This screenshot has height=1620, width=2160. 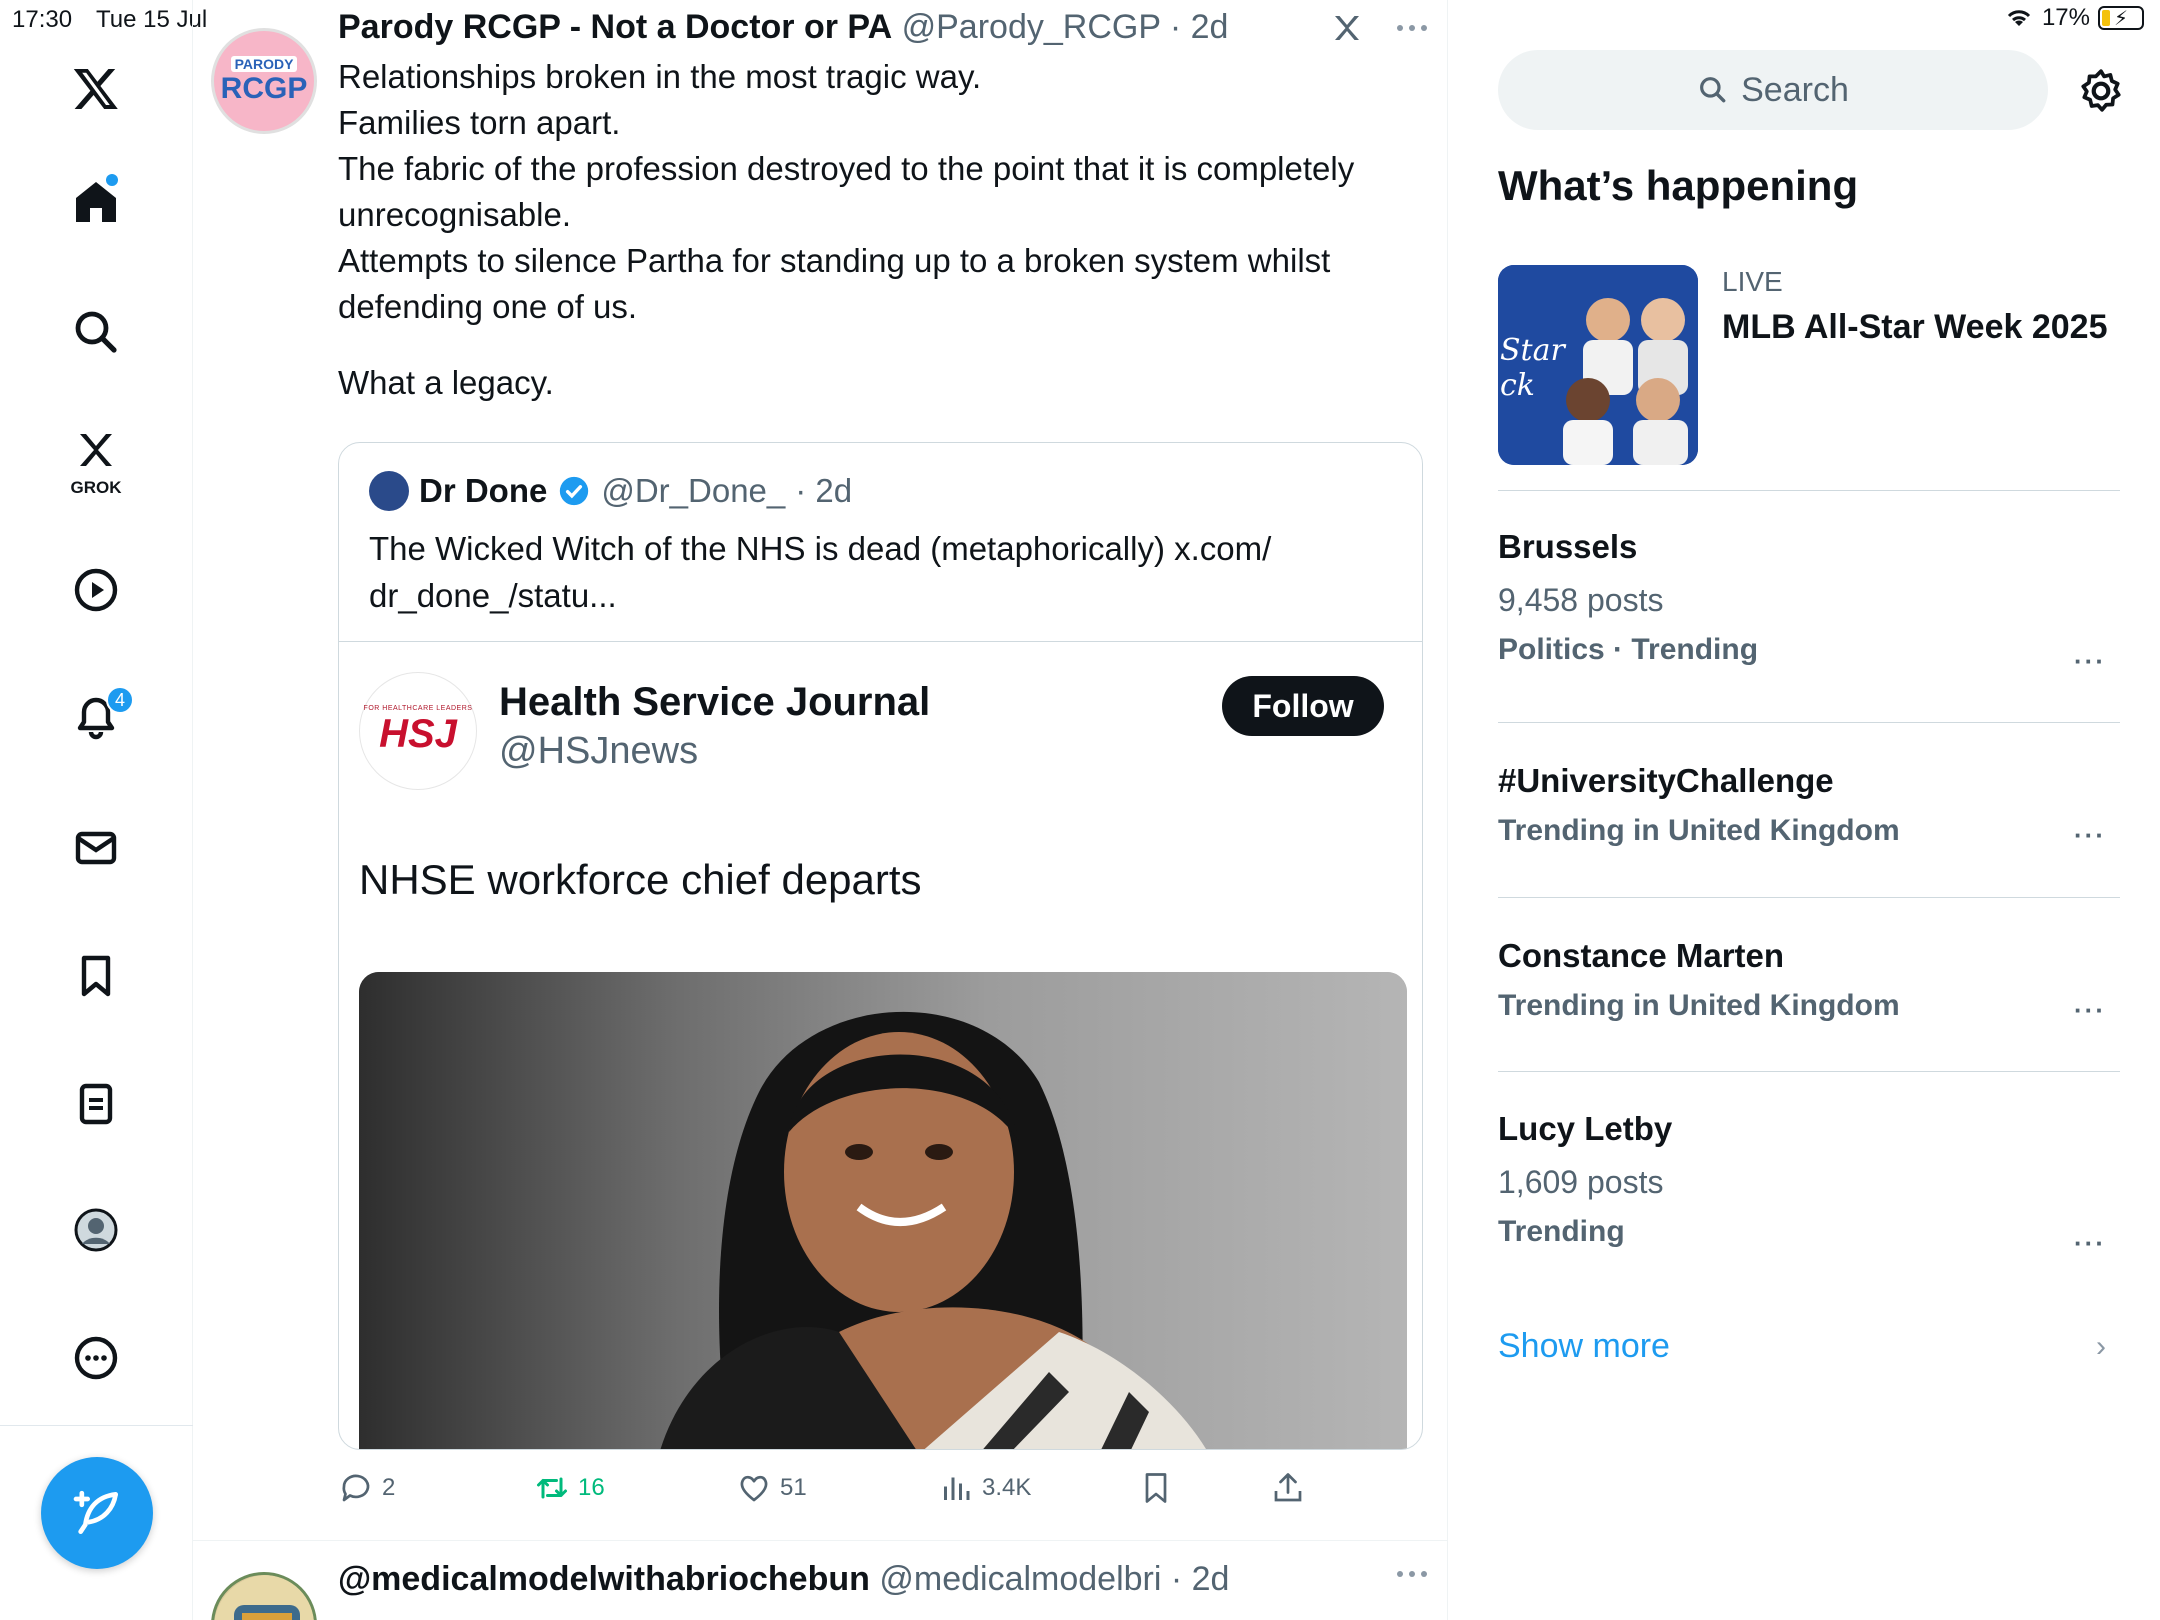 I want to click on allstar-players-illustration: Star ck, so click(x=1598, y=365).